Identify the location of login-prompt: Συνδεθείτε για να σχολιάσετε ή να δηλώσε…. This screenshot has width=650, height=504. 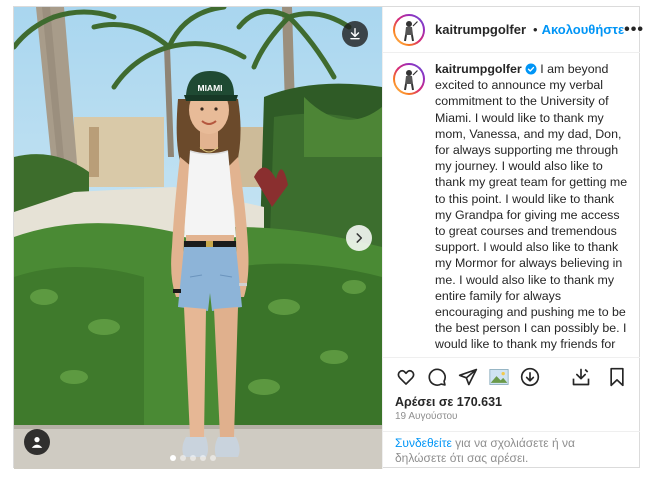
(511, 448).